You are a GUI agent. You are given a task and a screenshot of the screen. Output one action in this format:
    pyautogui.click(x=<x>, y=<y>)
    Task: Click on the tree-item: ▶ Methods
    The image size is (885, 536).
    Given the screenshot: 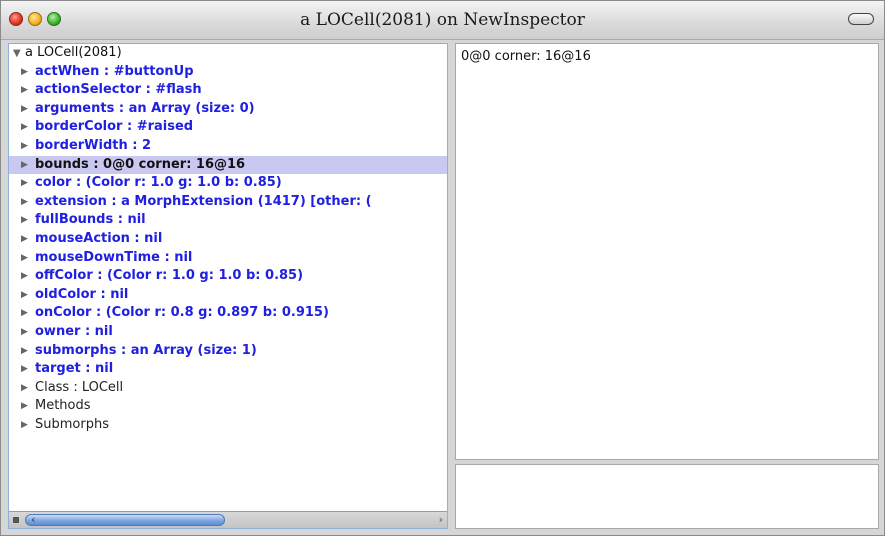 What is the action you would take?
    pyautogui.click(x=228, y=406)
    